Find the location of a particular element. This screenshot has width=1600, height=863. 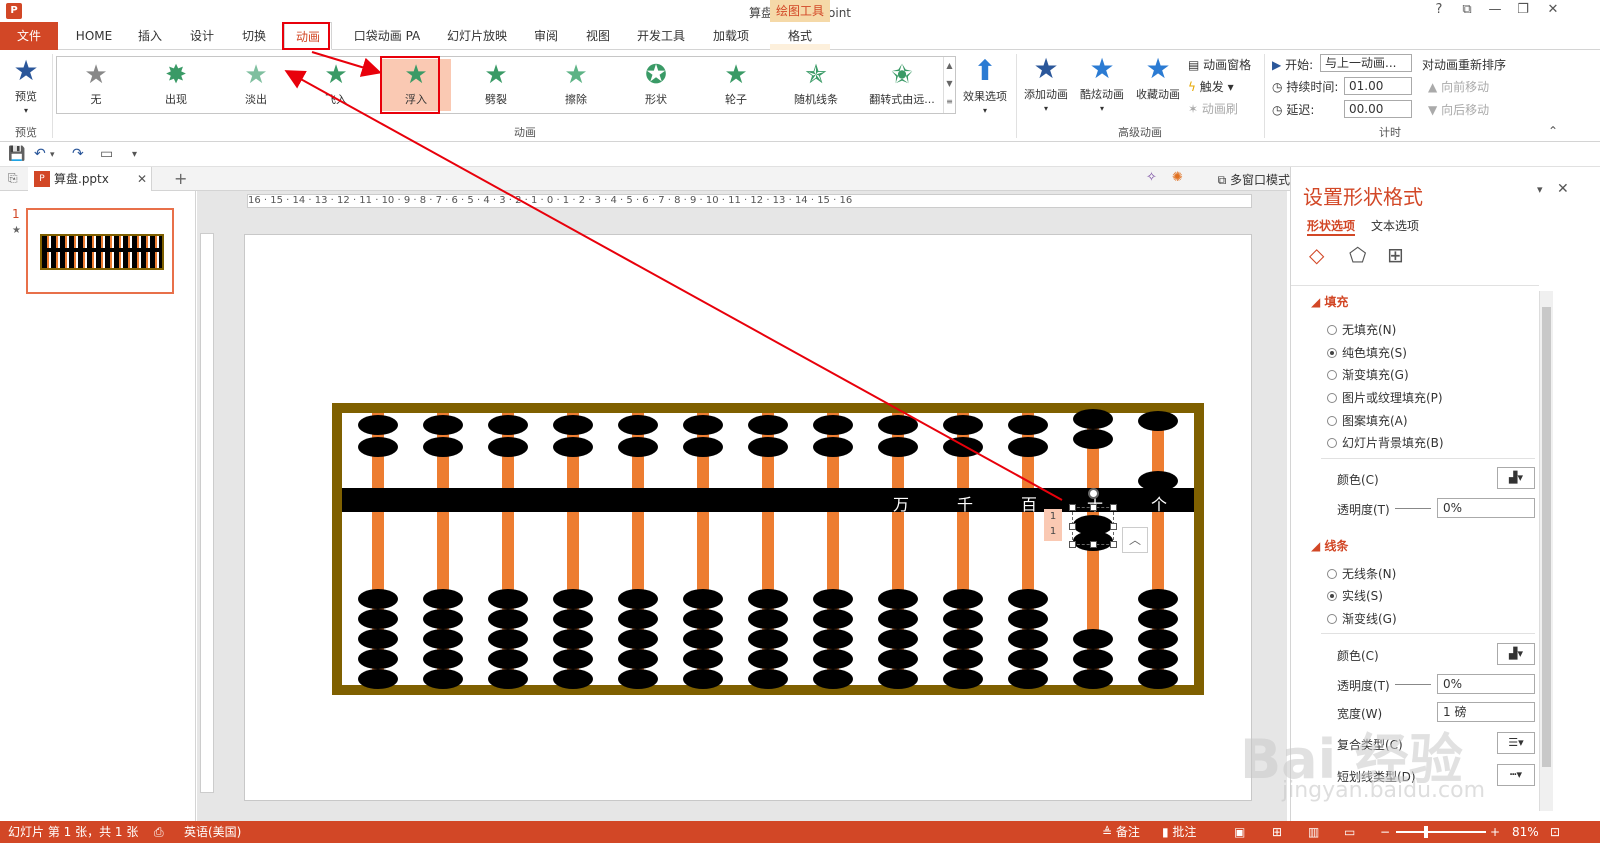

delay-input: 00.00 is located at coordinates (1378, 109).